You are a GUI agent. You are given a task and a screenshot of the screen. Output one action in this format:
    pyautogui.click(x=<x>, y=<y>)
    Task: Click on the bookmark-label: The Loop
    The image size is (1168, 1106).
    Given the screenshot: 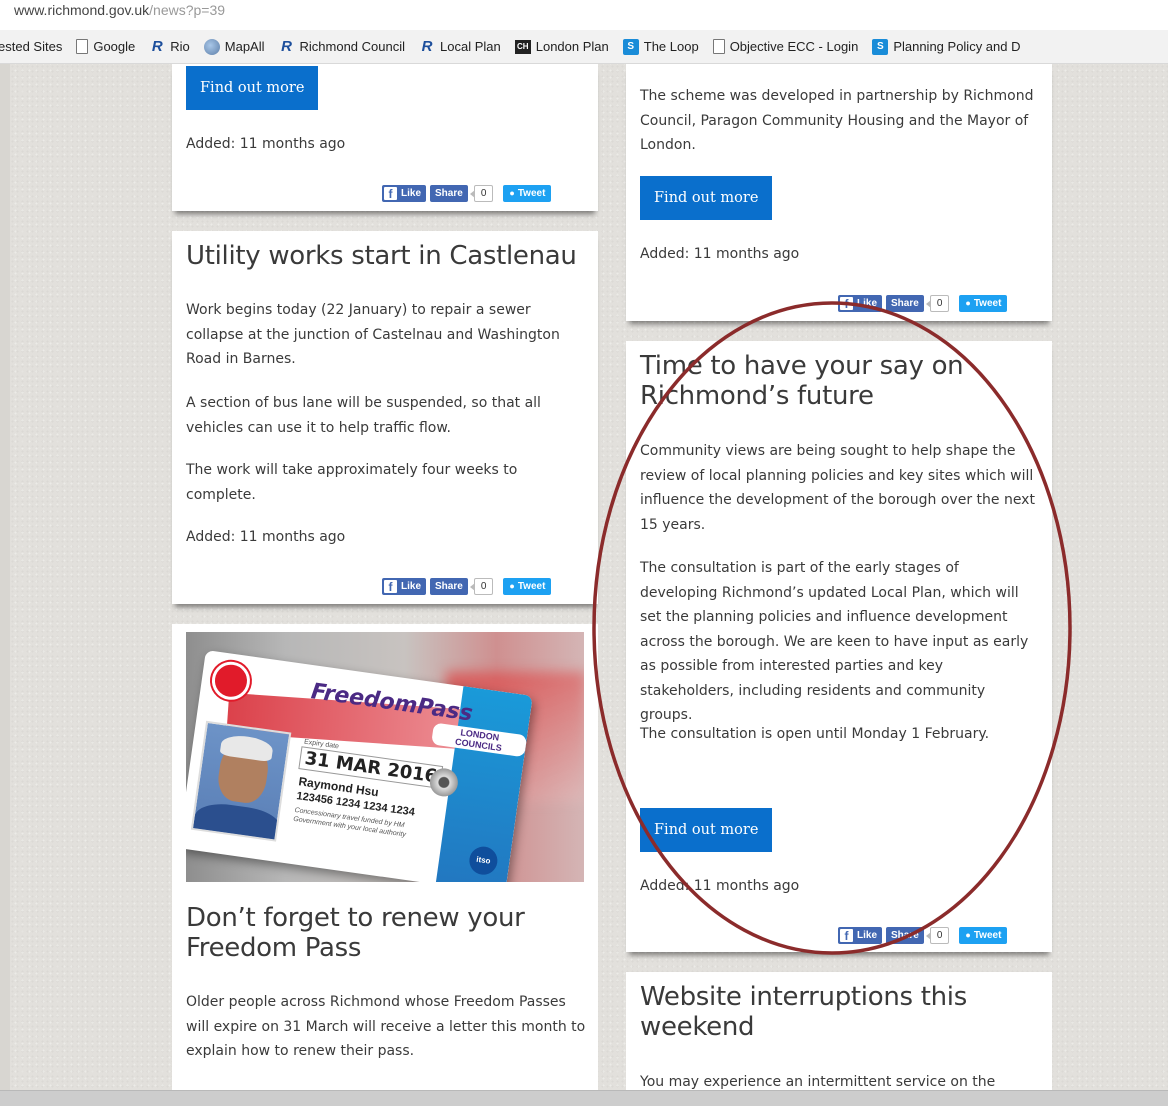 What is the action you would take?
    pyautogui.click(x=671, y=46)
    